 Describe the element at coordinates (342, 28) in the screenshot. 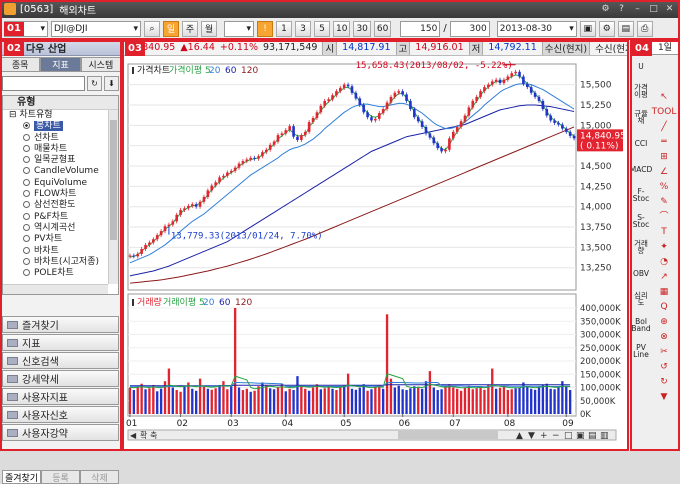

I see `minute-10-button: 10` at that location.